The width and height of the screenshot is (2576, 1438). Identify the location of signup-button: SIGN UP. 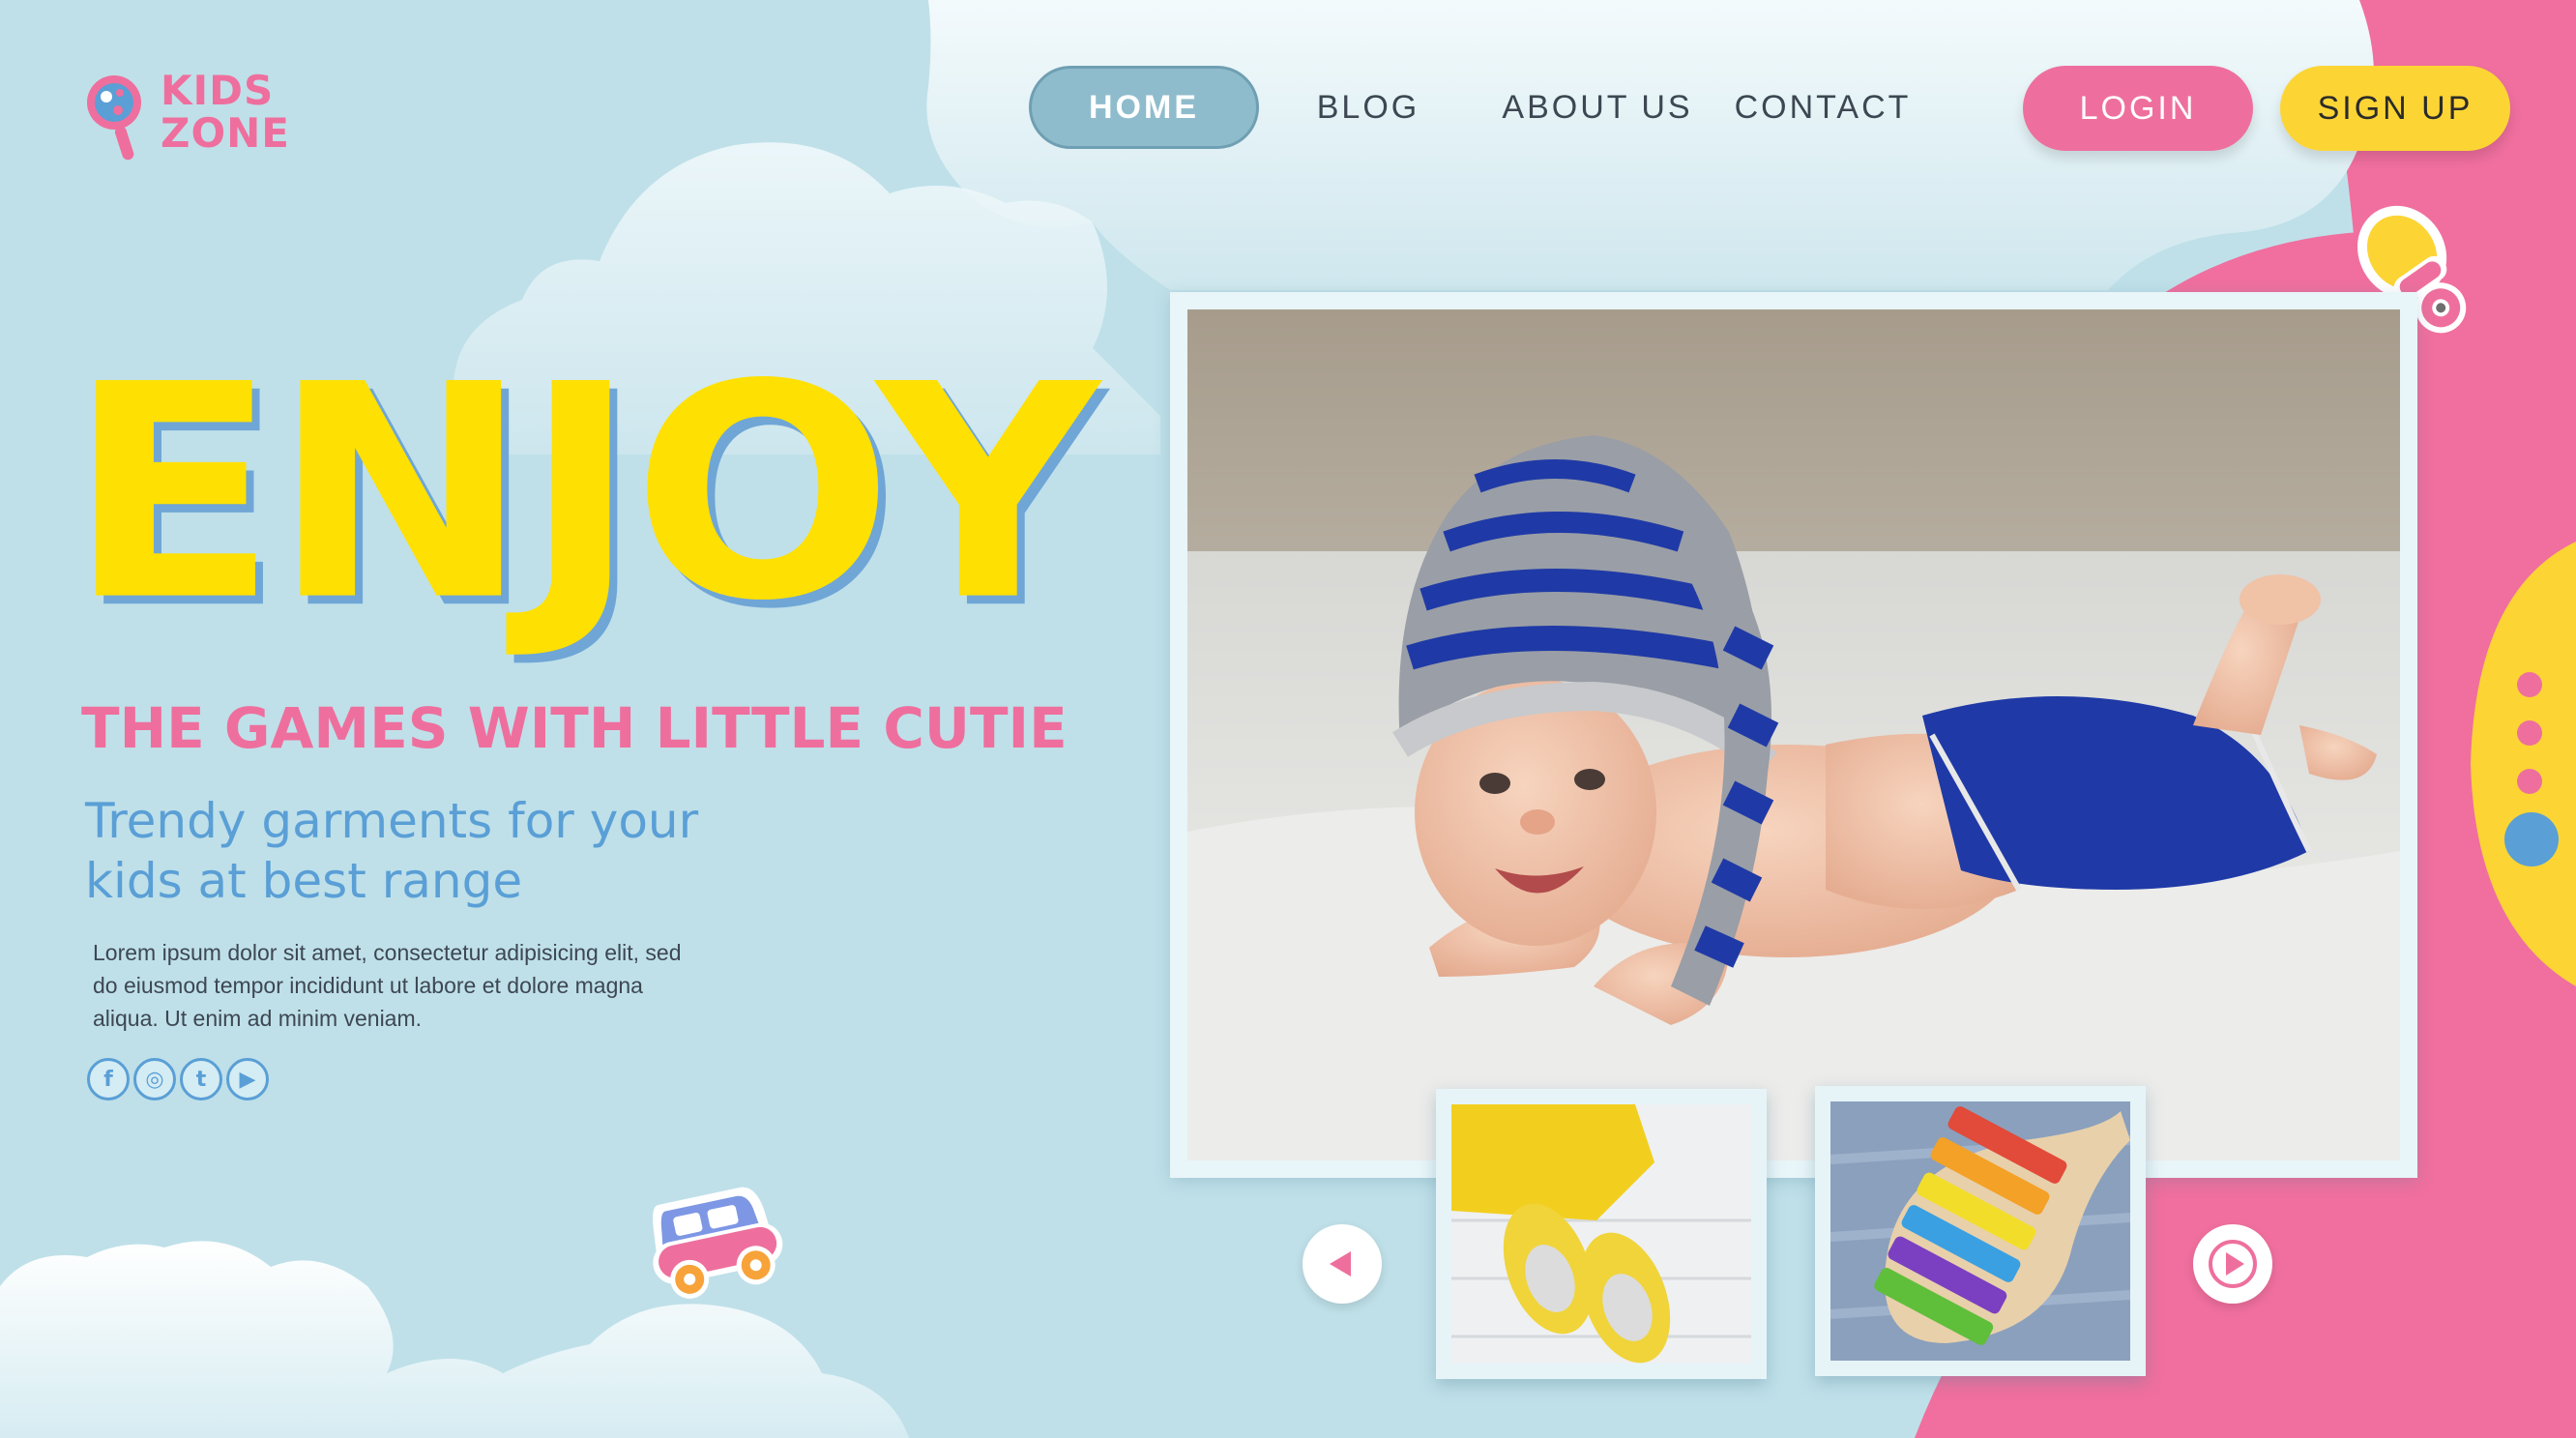
(2395, 108).